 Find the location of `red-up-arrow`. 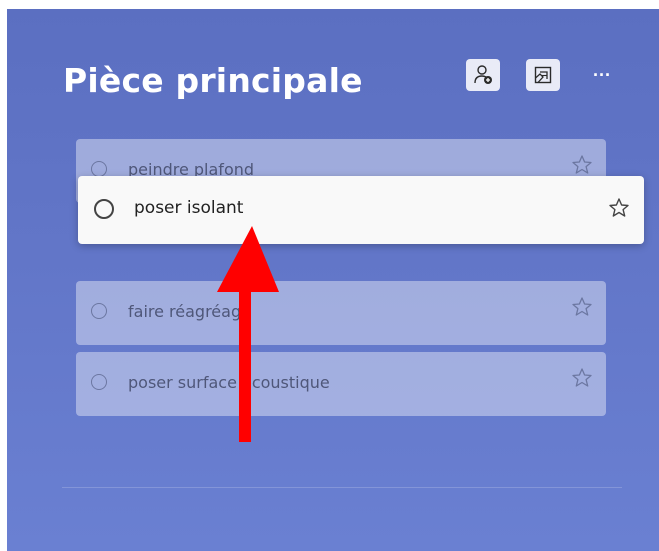

red-up-arrow is located at coordinates (248, 334).